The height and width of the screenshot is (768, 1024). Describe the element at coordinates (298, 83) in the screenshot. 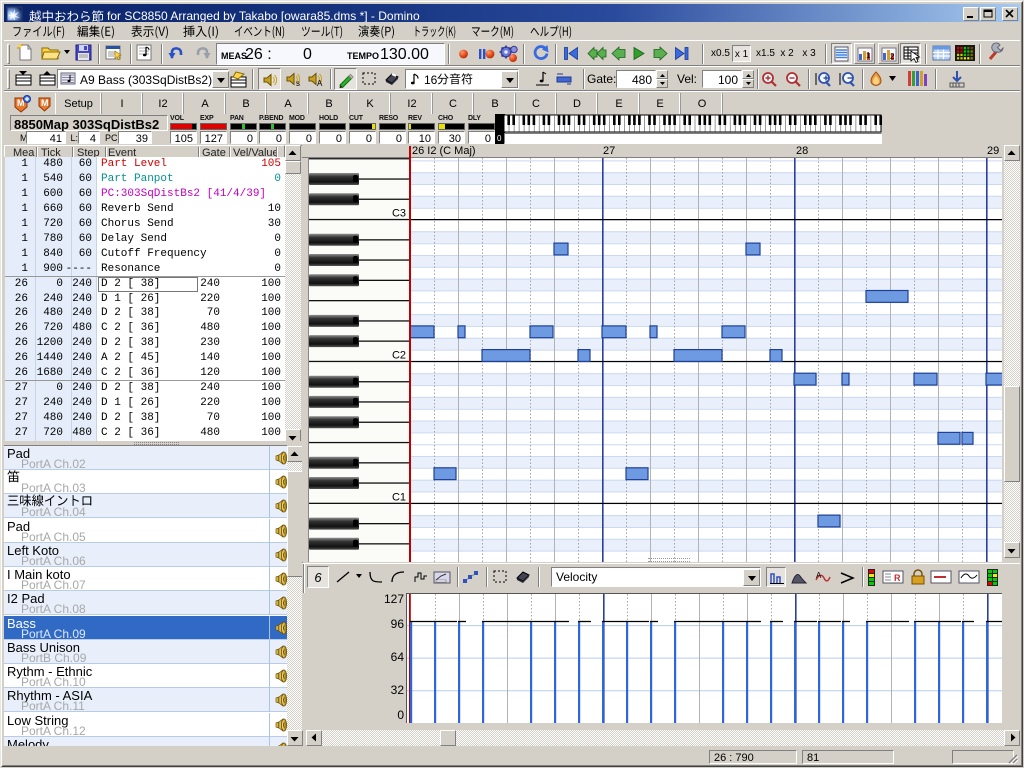

I see `svg-text: s` at that location.